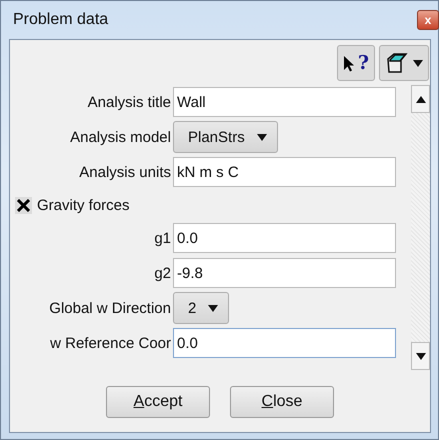  I want to click on scroll-up-button, so click(420, 99).